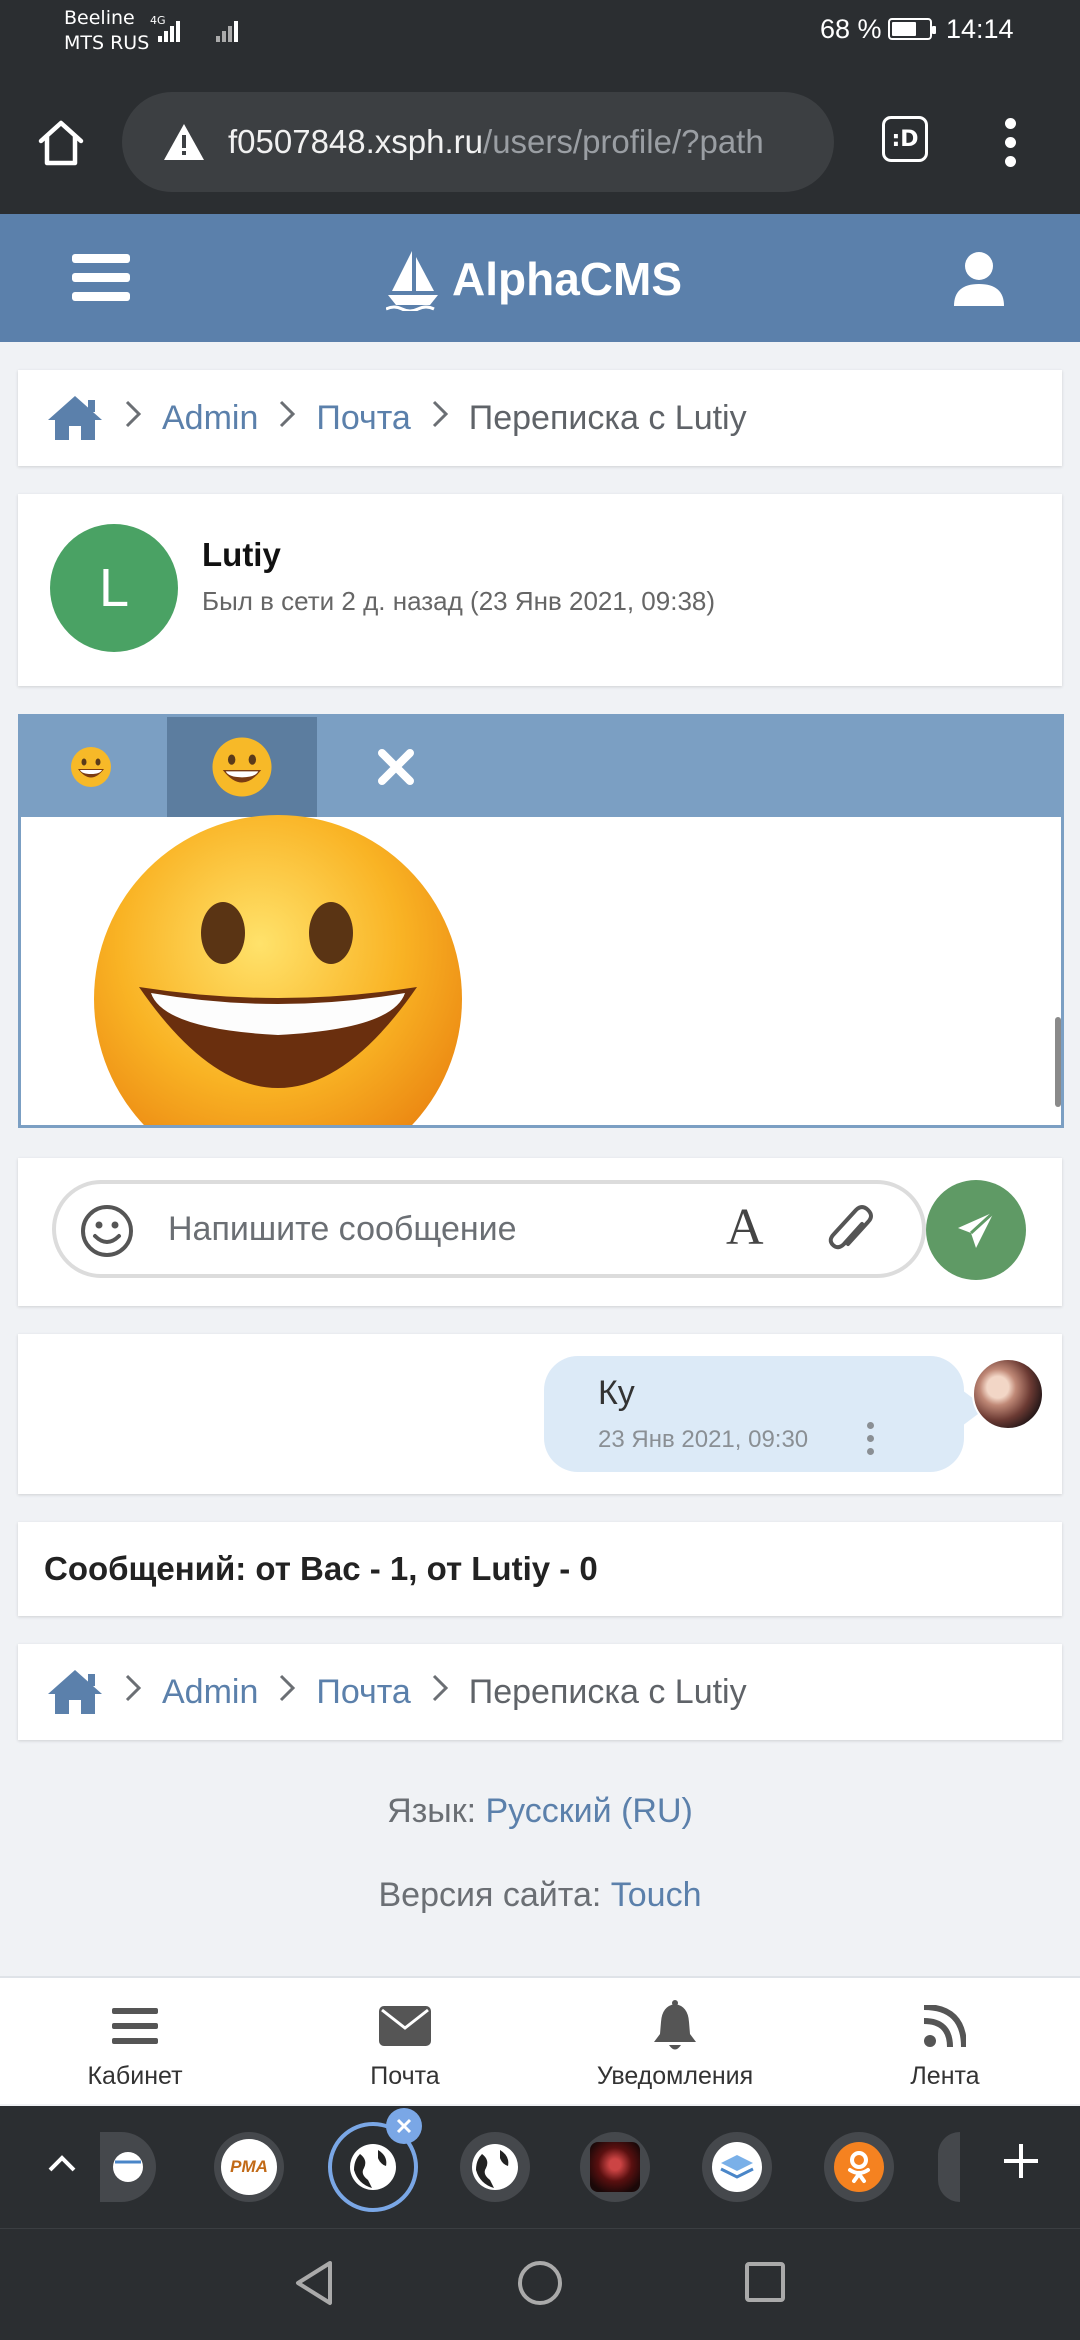 The width and height of the screenshot is (1080, 2340). Describe the element at coordinates (905, 139) in the screenshot. I see `tabs-button: :D` at that location.